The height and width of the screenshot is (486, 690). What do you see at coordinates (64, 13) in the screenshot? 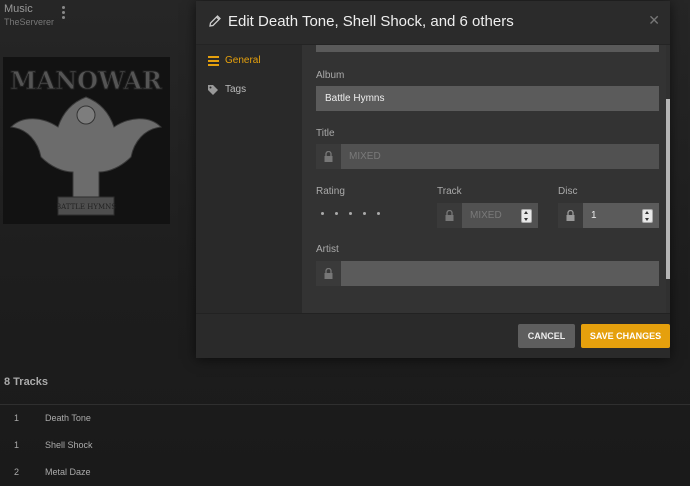
I see `more-options-icon` at bounding box center [64, 13].